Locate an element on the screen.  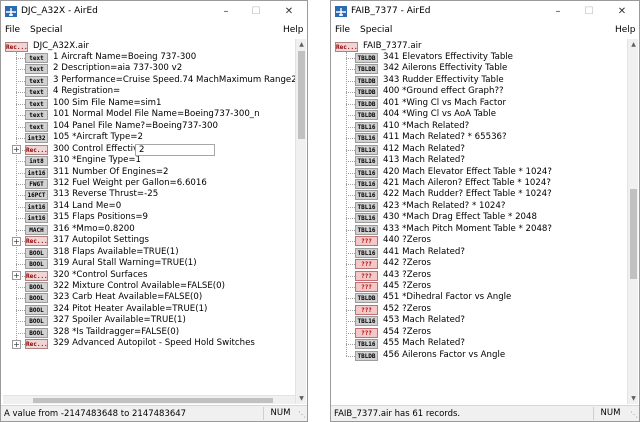
tree-item: TBLDB 343 Rudder Effectivity Table is located at coordinates (429, 80).